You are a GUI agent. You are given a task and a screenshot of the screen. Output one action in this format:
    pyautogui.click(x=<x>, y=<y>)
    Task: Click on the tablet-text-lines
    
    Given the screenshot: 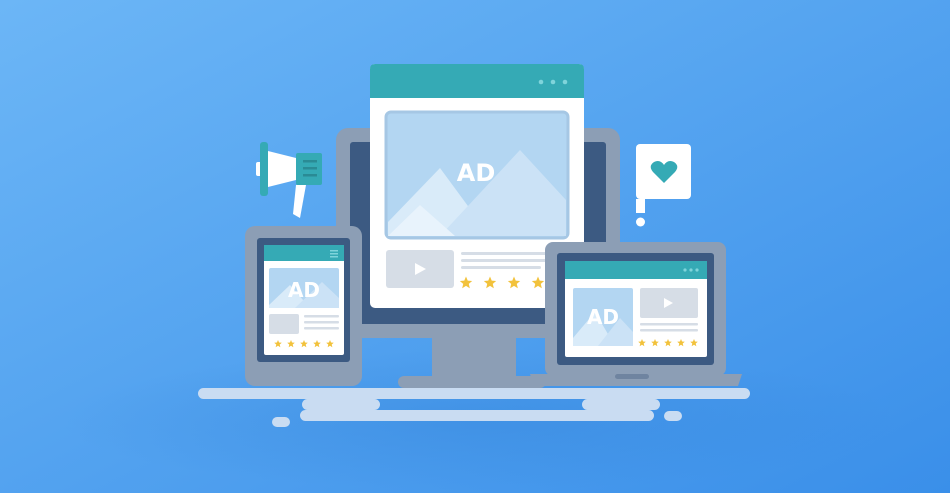 What is the action you would take?
    pyautogui.click(x=321, y=322)
    